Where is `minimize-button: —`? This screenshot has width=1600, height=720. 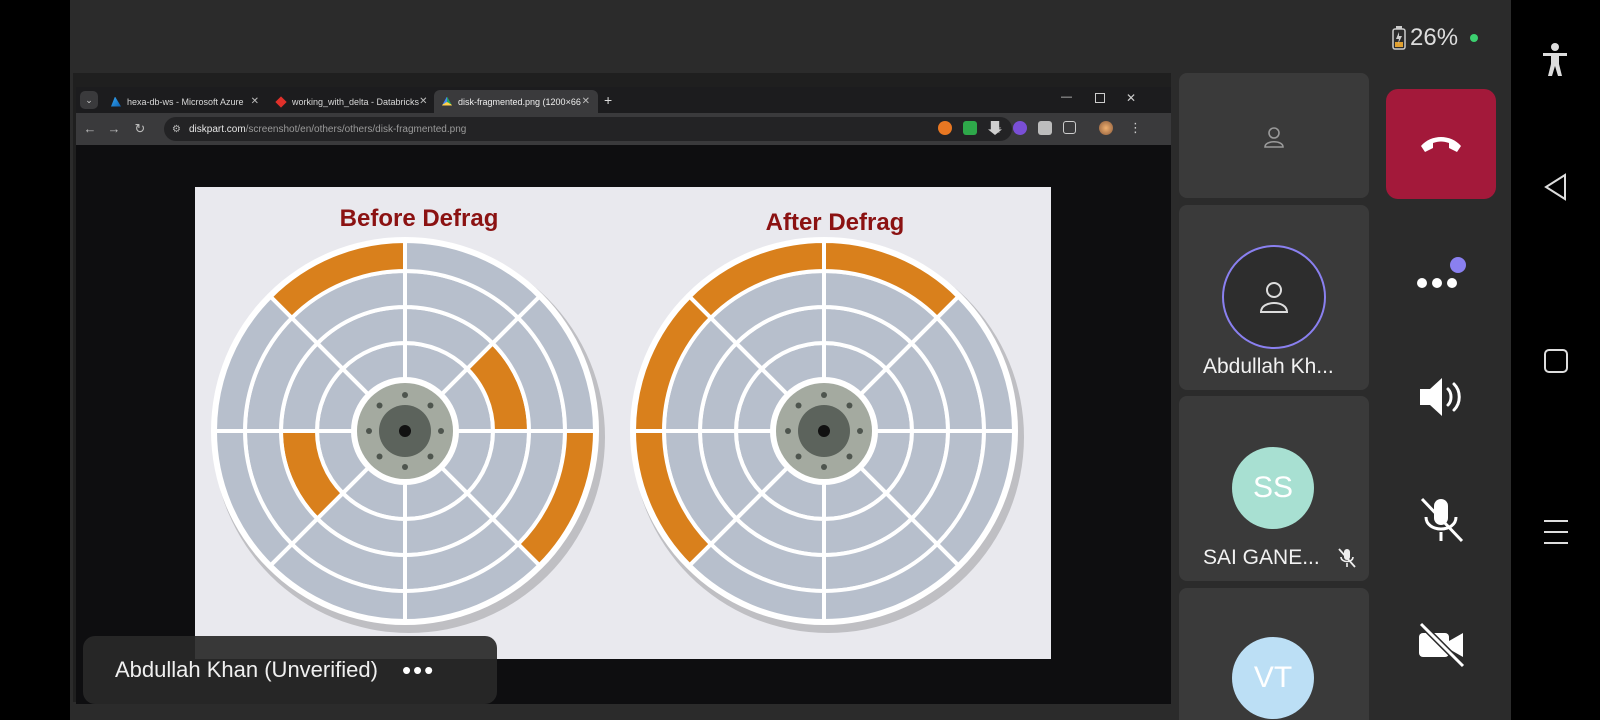 minimize-button: — is located at coordinates (1066, 97).